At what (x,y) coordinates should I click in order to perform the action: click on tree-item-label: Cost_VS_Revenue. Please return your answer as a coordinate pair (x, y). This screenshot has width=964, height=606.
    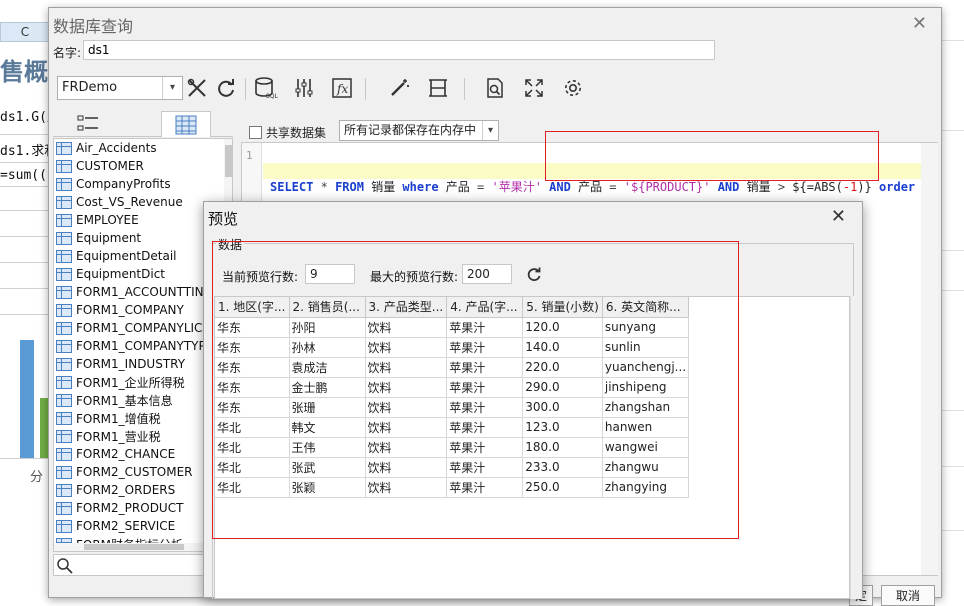
    Looking at the image, I should click on (129, 202).